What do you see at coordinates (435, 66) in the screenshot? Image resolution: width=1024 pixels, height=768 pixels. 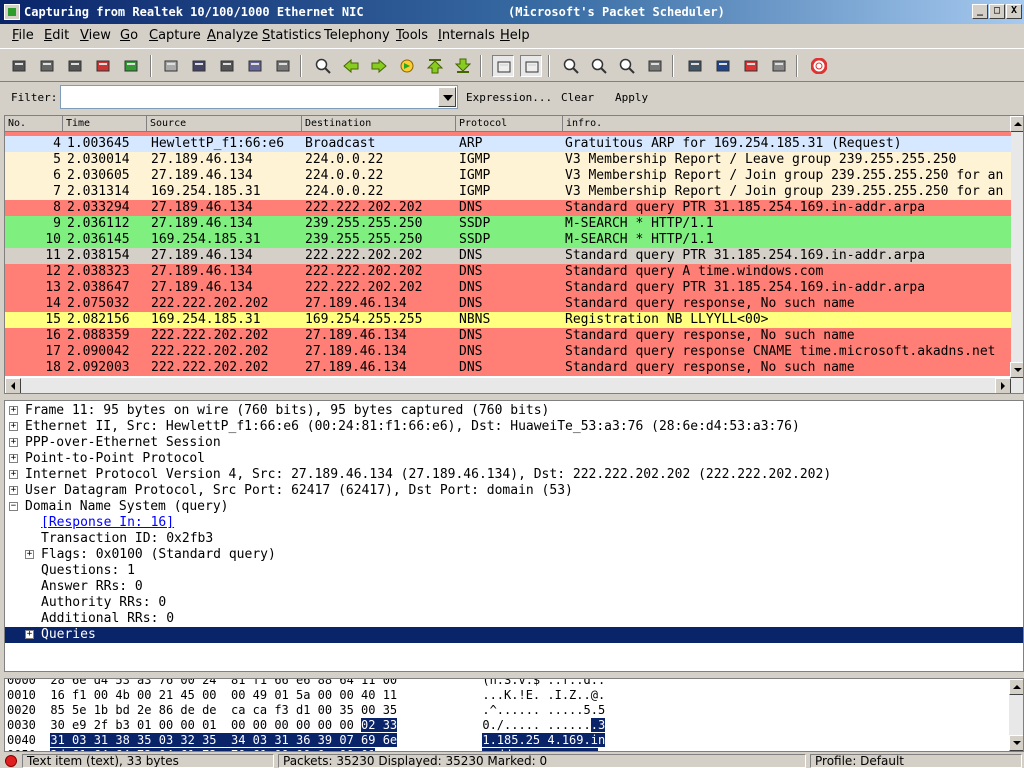 I see `go-first-button` at bounding box center [435, 66].